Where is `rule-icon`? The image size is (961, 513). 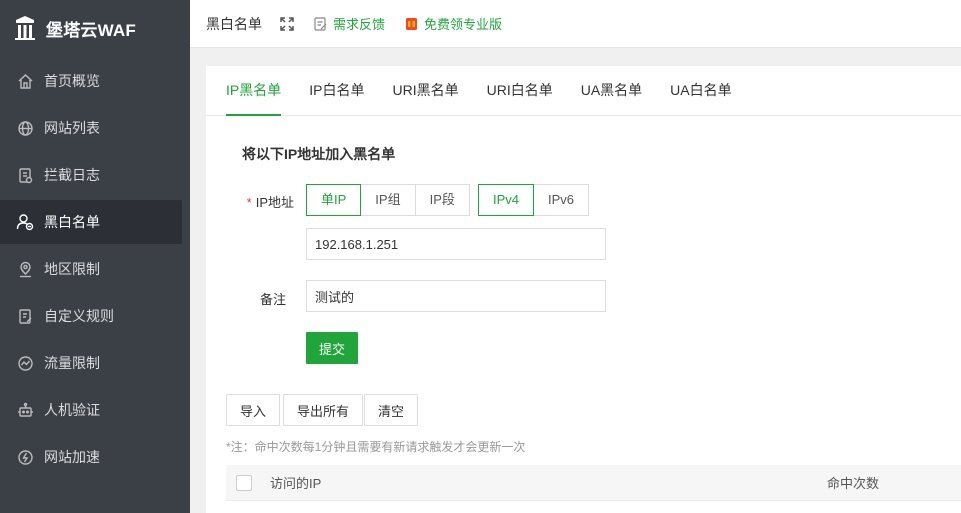 rule-icon is located at coordinates (25, 316).